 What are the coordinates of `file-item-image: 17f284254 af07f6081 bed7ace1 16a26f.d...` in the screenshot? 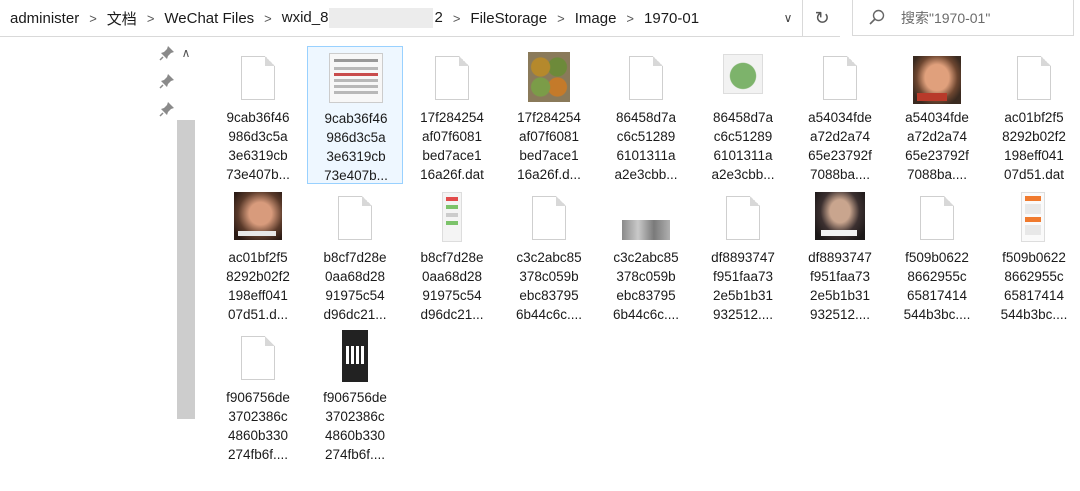 It's located at (549, 115).